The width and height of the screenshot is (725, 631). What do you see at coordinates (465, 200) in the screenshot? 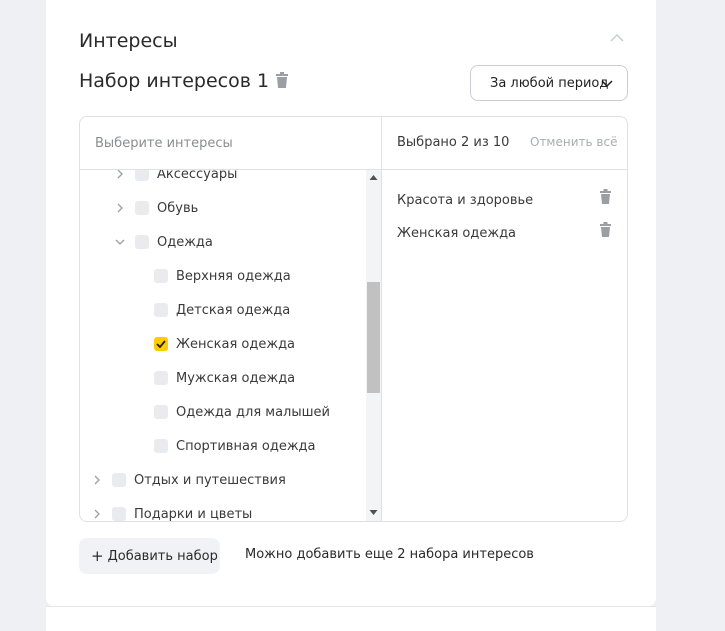
I see `selected-item-label: Красота и здоровье` at bounding box center [465, 200].